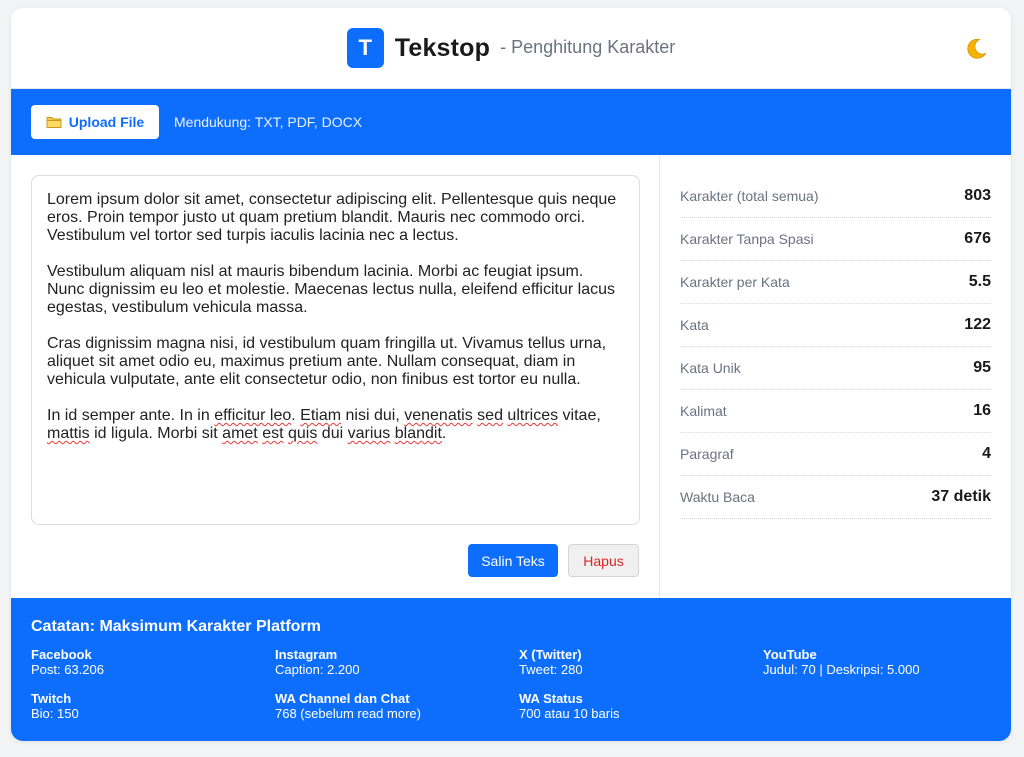 This screenshot has height=757, width=1024. I want to click on stat-label: Karakter (total semua), so click(749, 196).